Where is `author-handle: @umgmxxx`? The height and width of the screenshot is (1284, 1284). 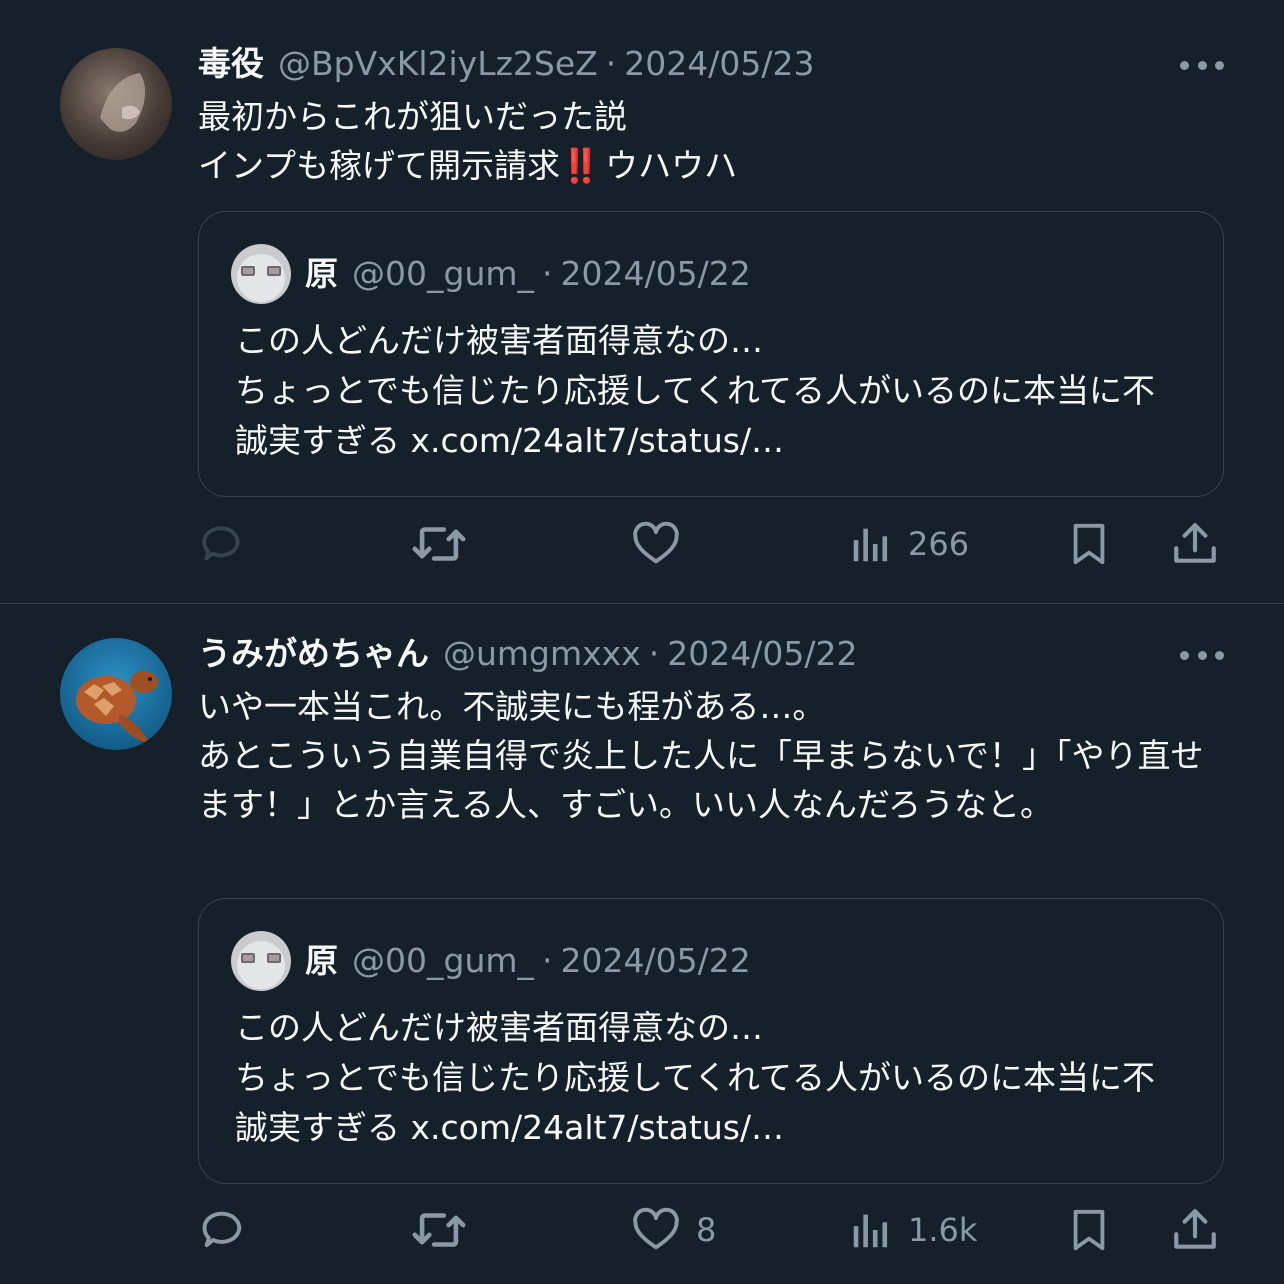
author-handle: @umgmxxx is located at coordinates (542, 654).